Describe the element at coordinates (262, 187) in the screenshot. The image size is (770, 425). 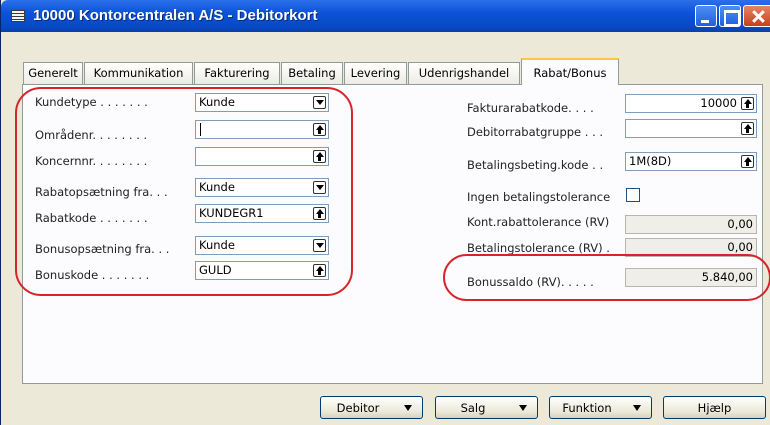
I see `rabatopsaetning-field: Kunde` at that location.